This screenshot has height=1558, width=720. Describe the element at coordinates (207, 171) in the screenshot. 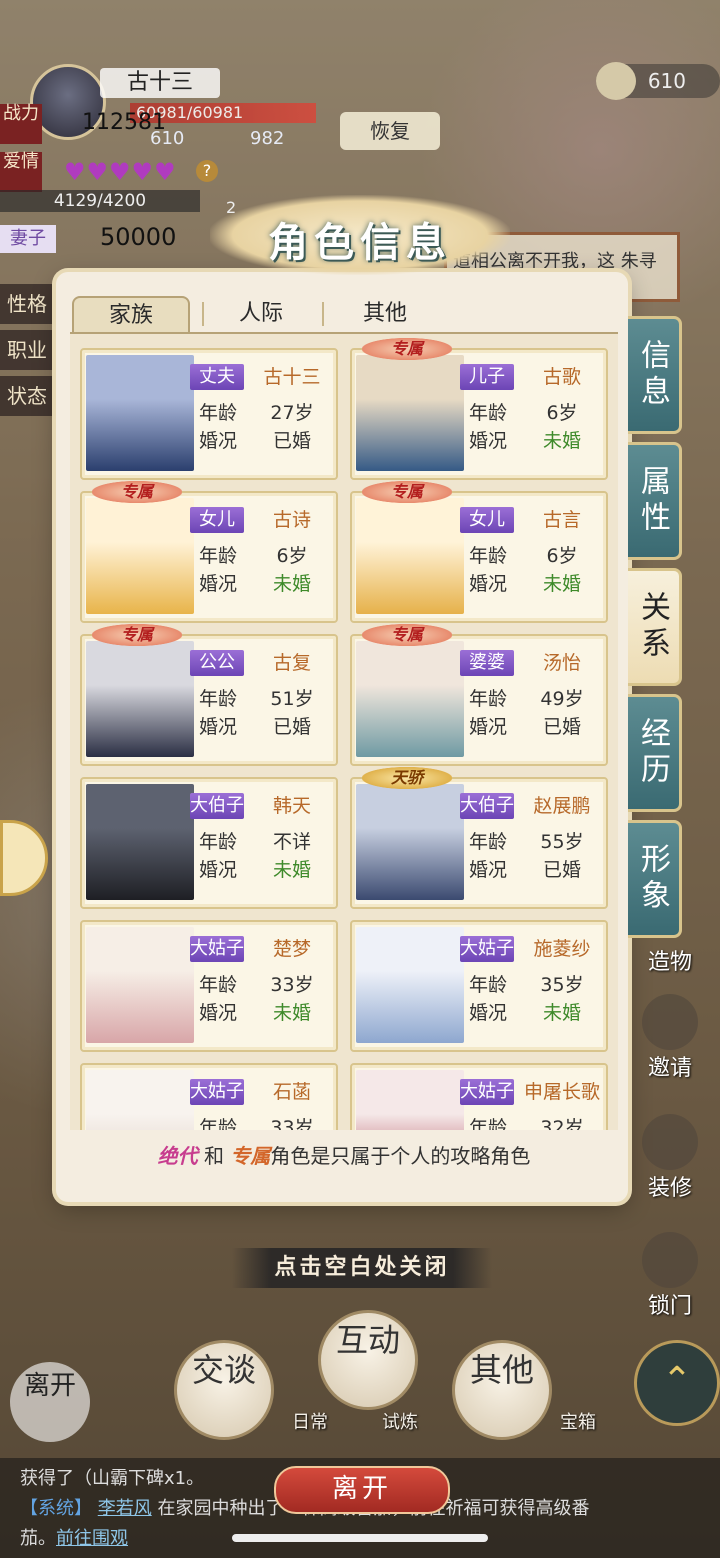

I see `help-icon: ?` at that location.